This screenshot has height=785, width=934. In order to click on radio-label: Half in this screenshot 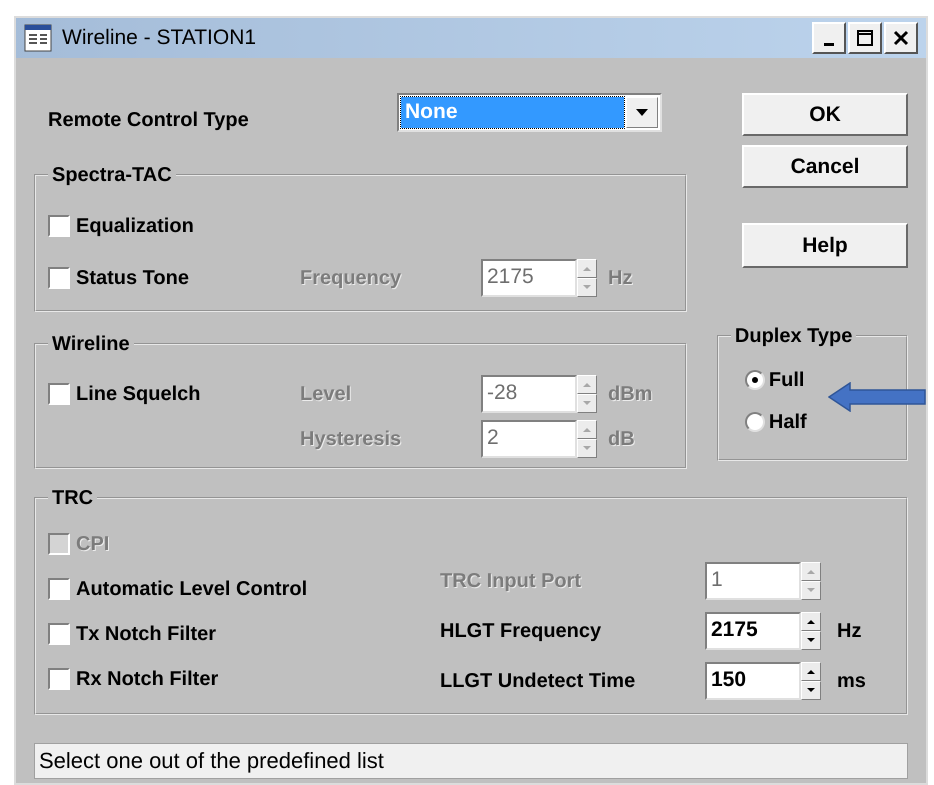, I will do `click(787, 422)`.